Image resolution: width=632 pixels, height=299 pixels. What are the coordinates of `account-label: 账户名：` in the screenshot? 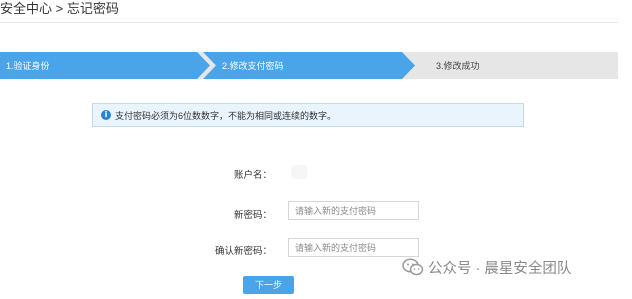 It's located at (252, 175).